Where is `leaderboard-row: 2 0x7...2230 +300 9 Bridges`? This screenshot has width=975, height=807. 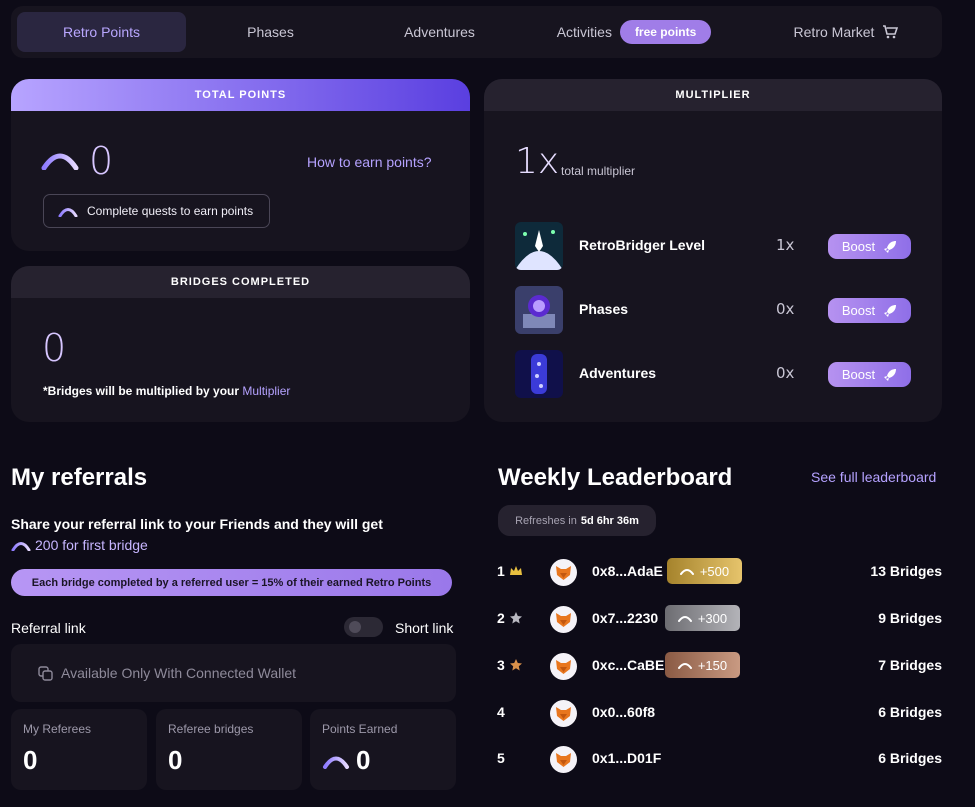
leaderboard-row: 2 0x7...2230 +300 9 Bridges is located at coordinates (719, 619).